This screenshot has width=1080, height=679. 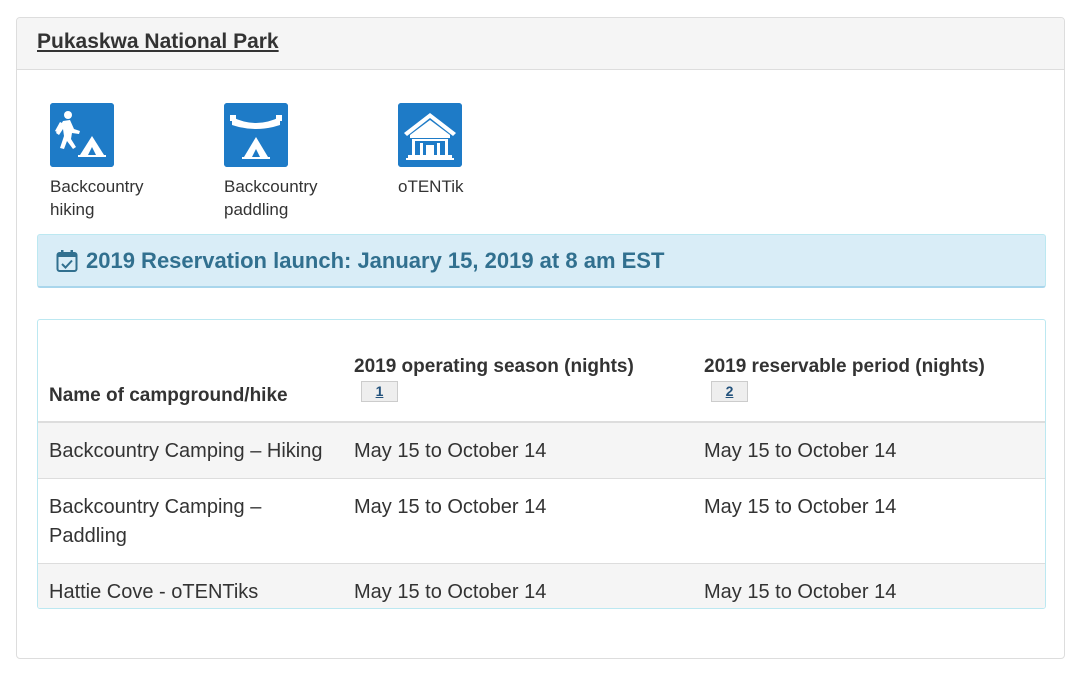 What do you see at coordinates (540, 44) in the screenshot?
I see `panel-heading: Pukaskwa National Park` at bounding box center [540, 44].